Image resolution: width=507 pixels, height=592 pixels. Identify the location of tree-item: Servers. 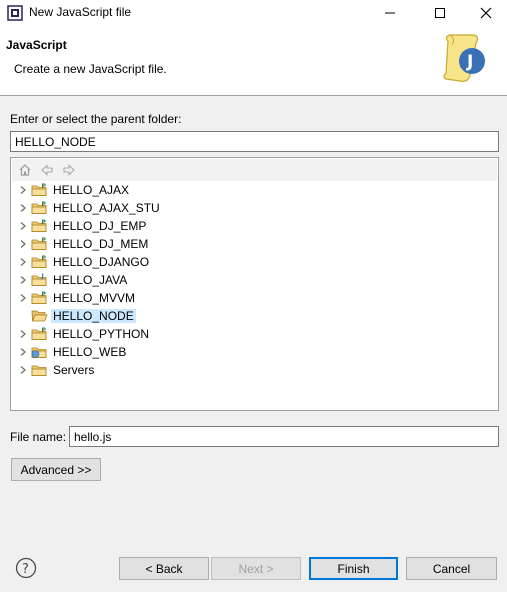
(254, 370).